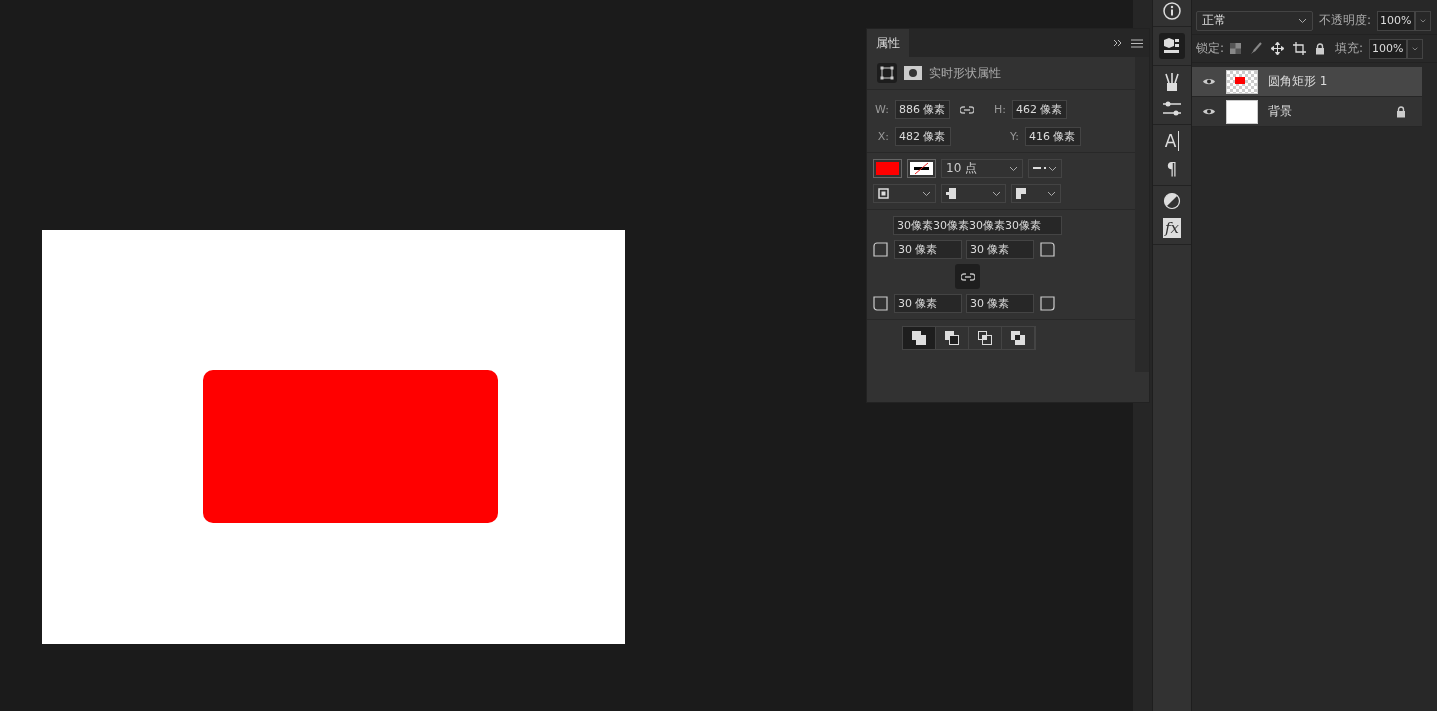  Describe the element at coordinates (1172, 201) in the screenshot. I see `adjustment-icon` at that location.